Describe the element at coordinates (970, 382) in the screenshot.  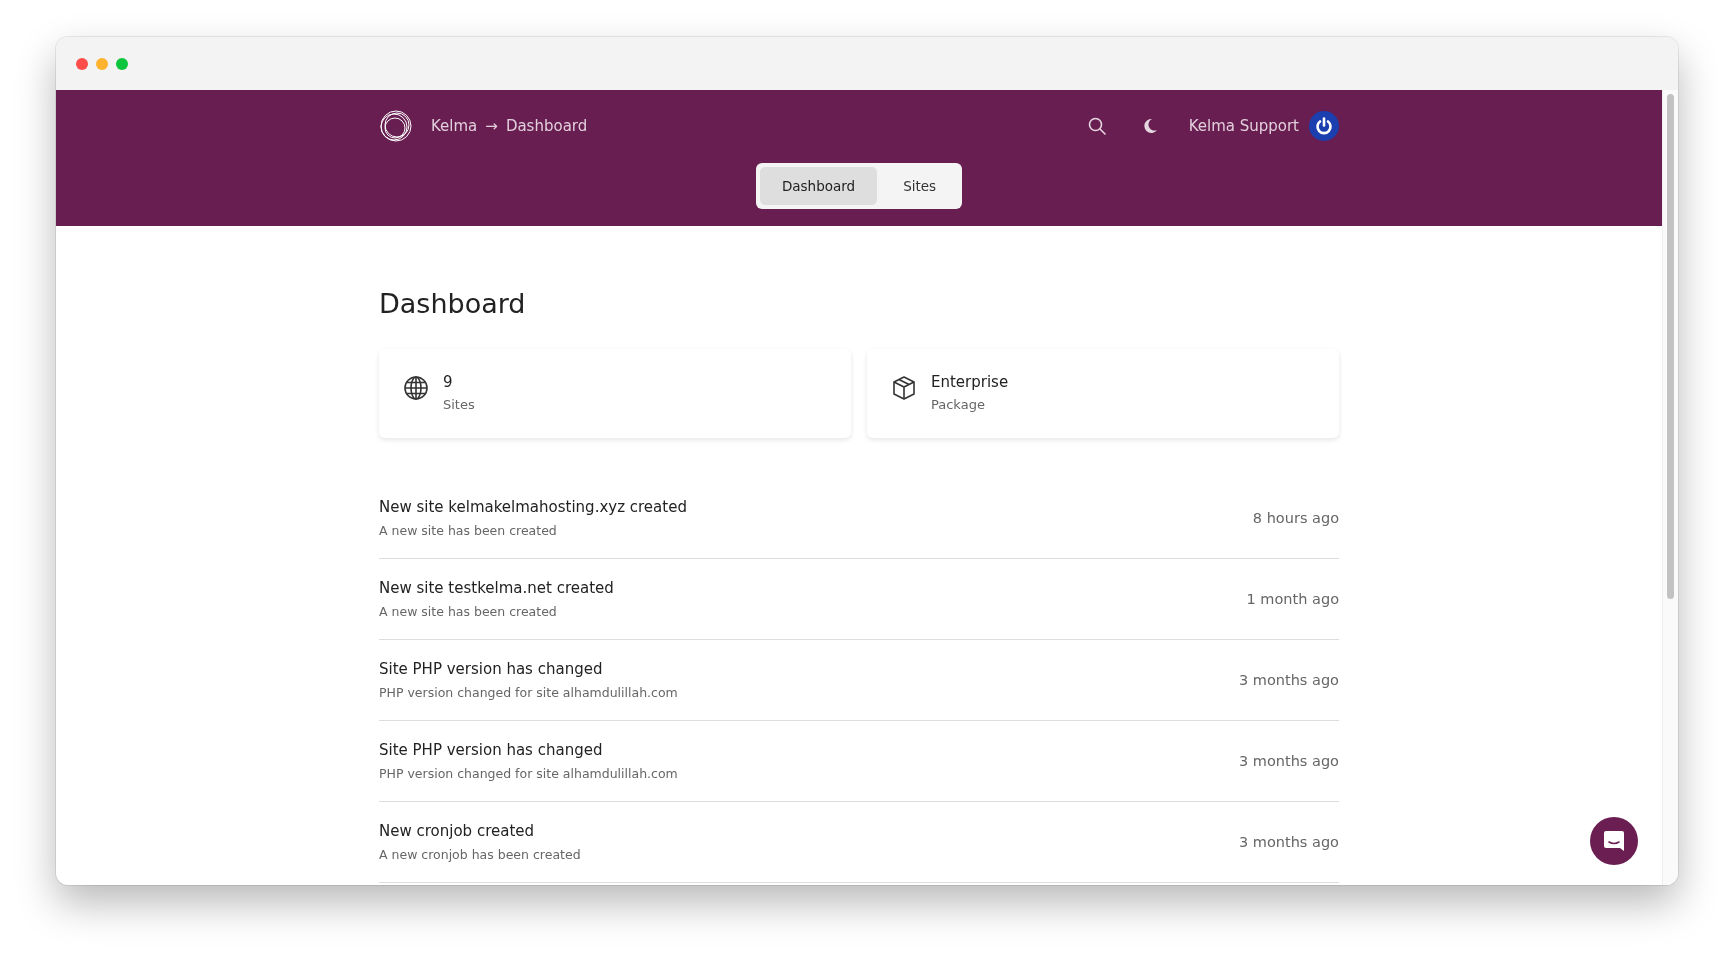
I see `stat-value: Enterprise` at that location.